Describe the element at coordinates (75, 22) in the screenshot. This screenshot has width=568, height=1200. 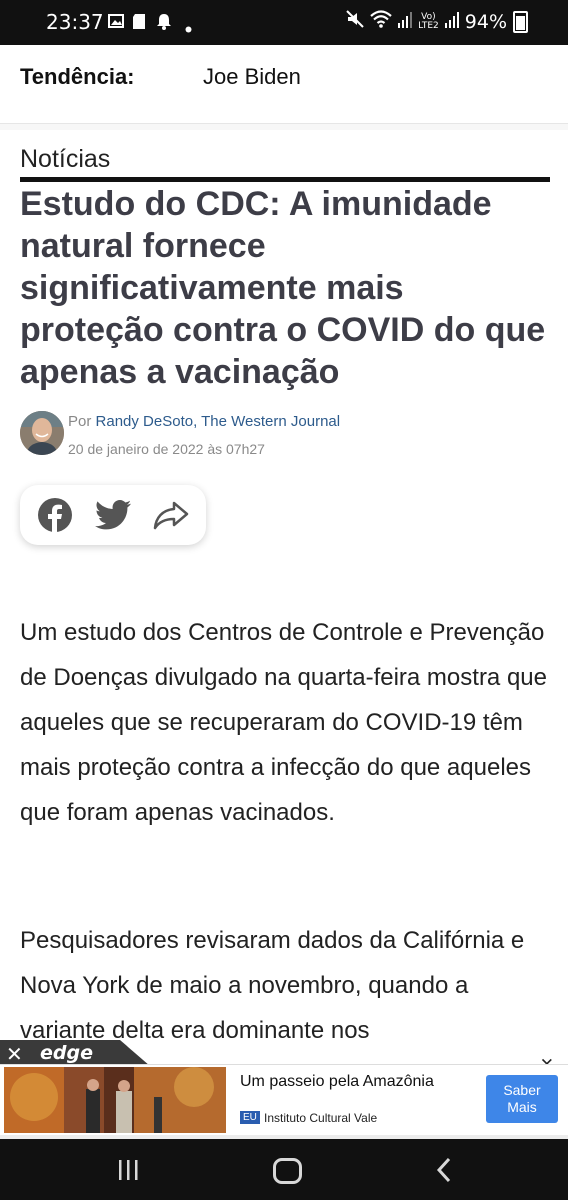
I see `status-time: 23:37` at that location.